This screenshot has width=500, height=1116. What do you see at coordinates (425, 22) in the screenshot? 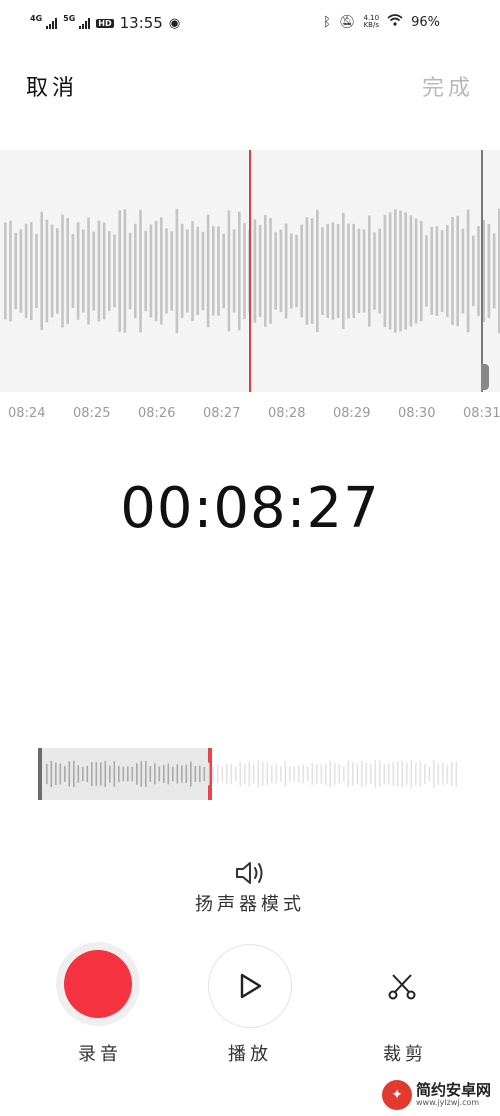
I see `battery-level: 96%` at bounding box center [425, 22].